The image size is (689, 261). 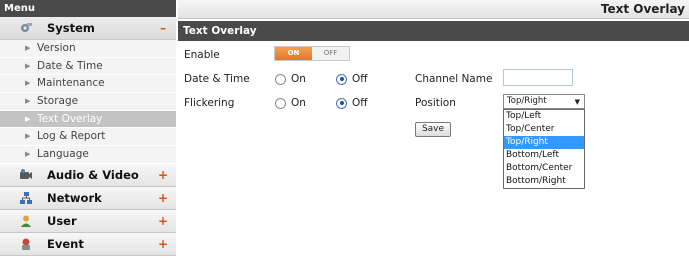 I want to click on position-option: Top/Left, so click(x=544, y=116).